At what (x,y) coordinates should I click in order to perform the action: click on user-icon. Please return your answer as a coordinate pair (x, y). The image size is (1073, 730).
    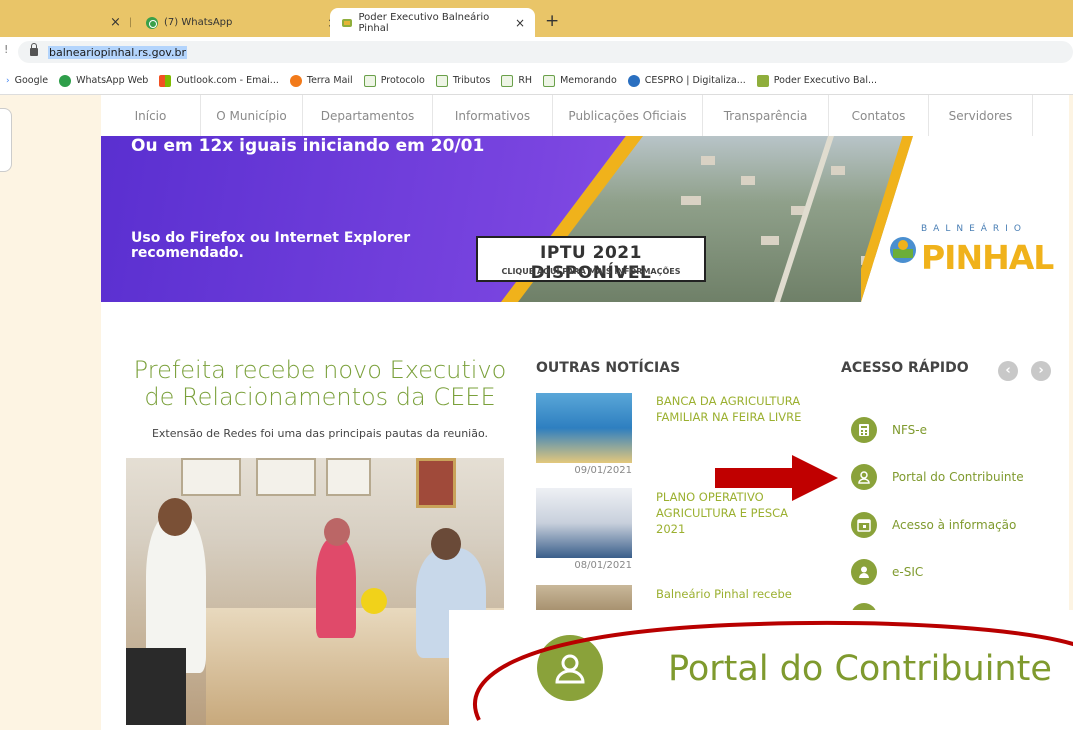
    Looking at the image, I should click on (864, 477).